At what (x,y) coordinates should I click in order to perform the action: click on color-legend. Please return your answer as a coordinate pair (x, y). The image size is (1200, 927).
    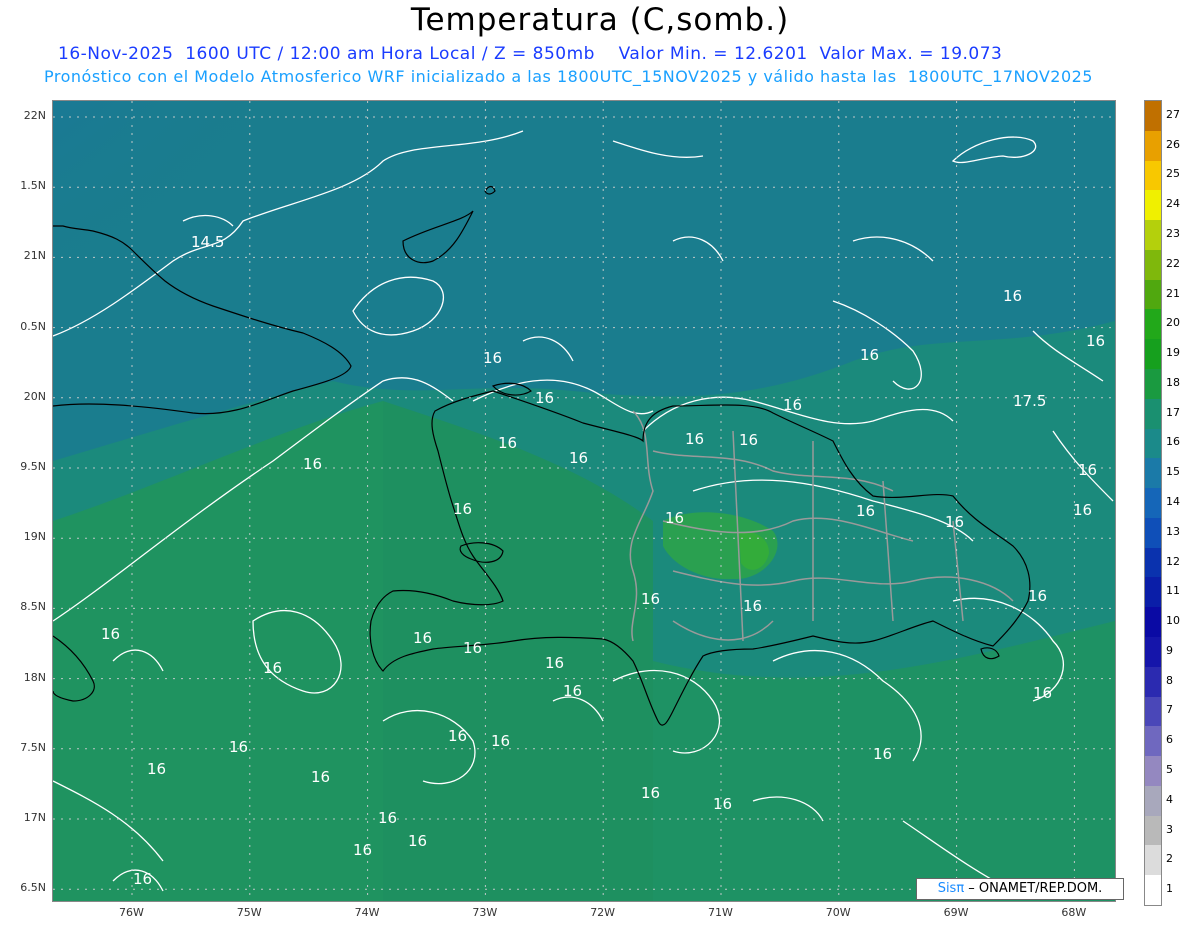
    Looking at the image, I should click on (1153, 503).